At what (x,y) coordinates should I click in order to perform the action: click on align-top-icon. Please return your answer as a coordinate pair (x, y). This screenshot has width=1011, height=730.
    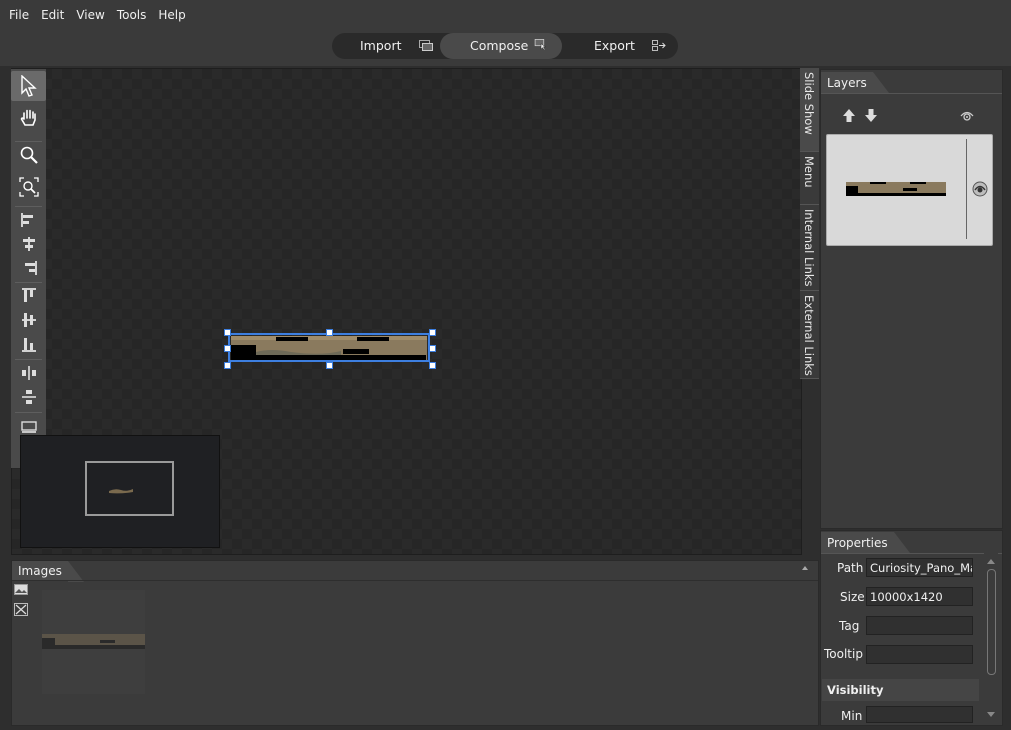
    Looking at the image, I should click on (29, 295).